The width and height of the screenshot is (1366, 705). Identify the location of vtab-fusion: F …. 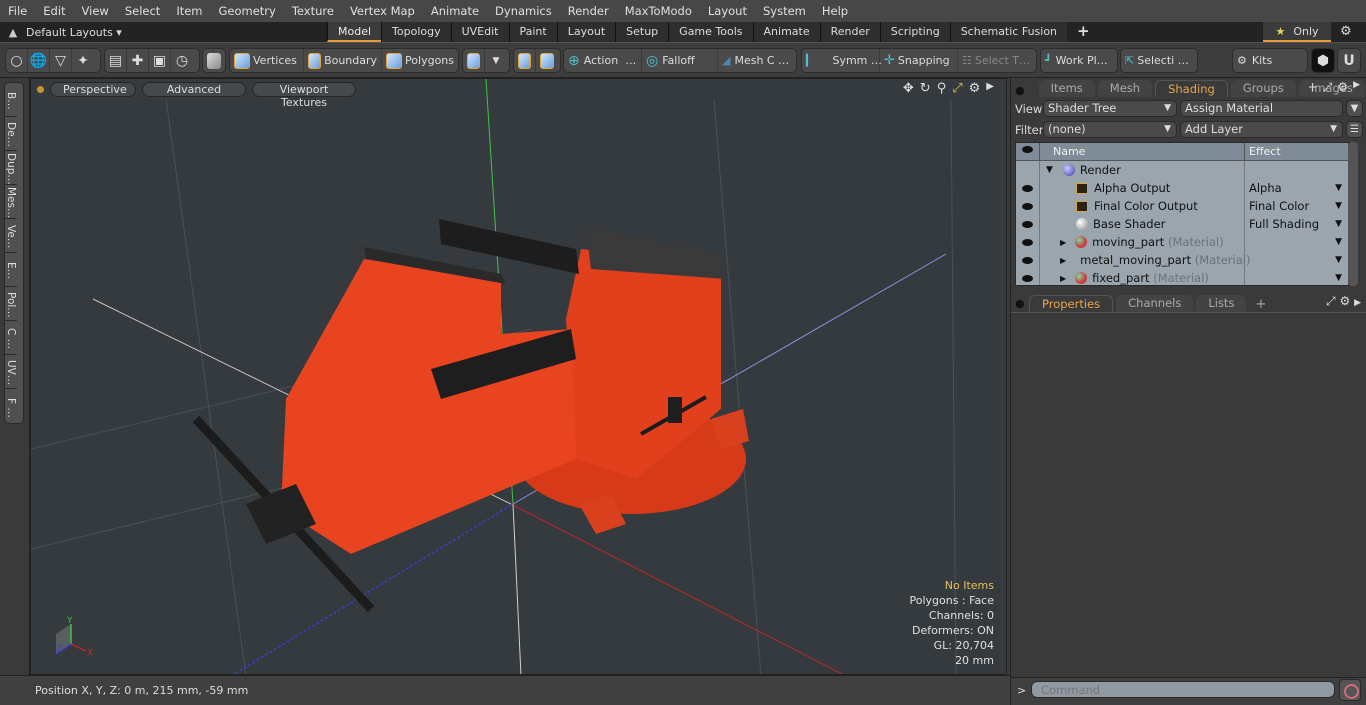
(11, 406).